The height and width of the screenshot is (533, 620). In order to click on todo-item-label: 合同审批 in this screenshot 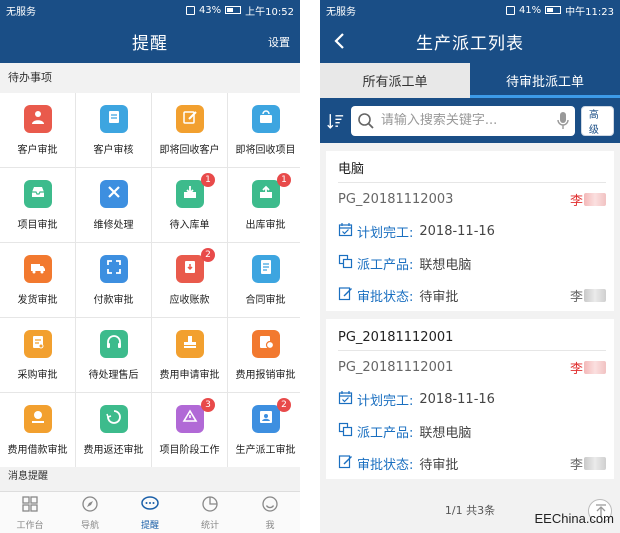, I will do `click(265, 300)`.